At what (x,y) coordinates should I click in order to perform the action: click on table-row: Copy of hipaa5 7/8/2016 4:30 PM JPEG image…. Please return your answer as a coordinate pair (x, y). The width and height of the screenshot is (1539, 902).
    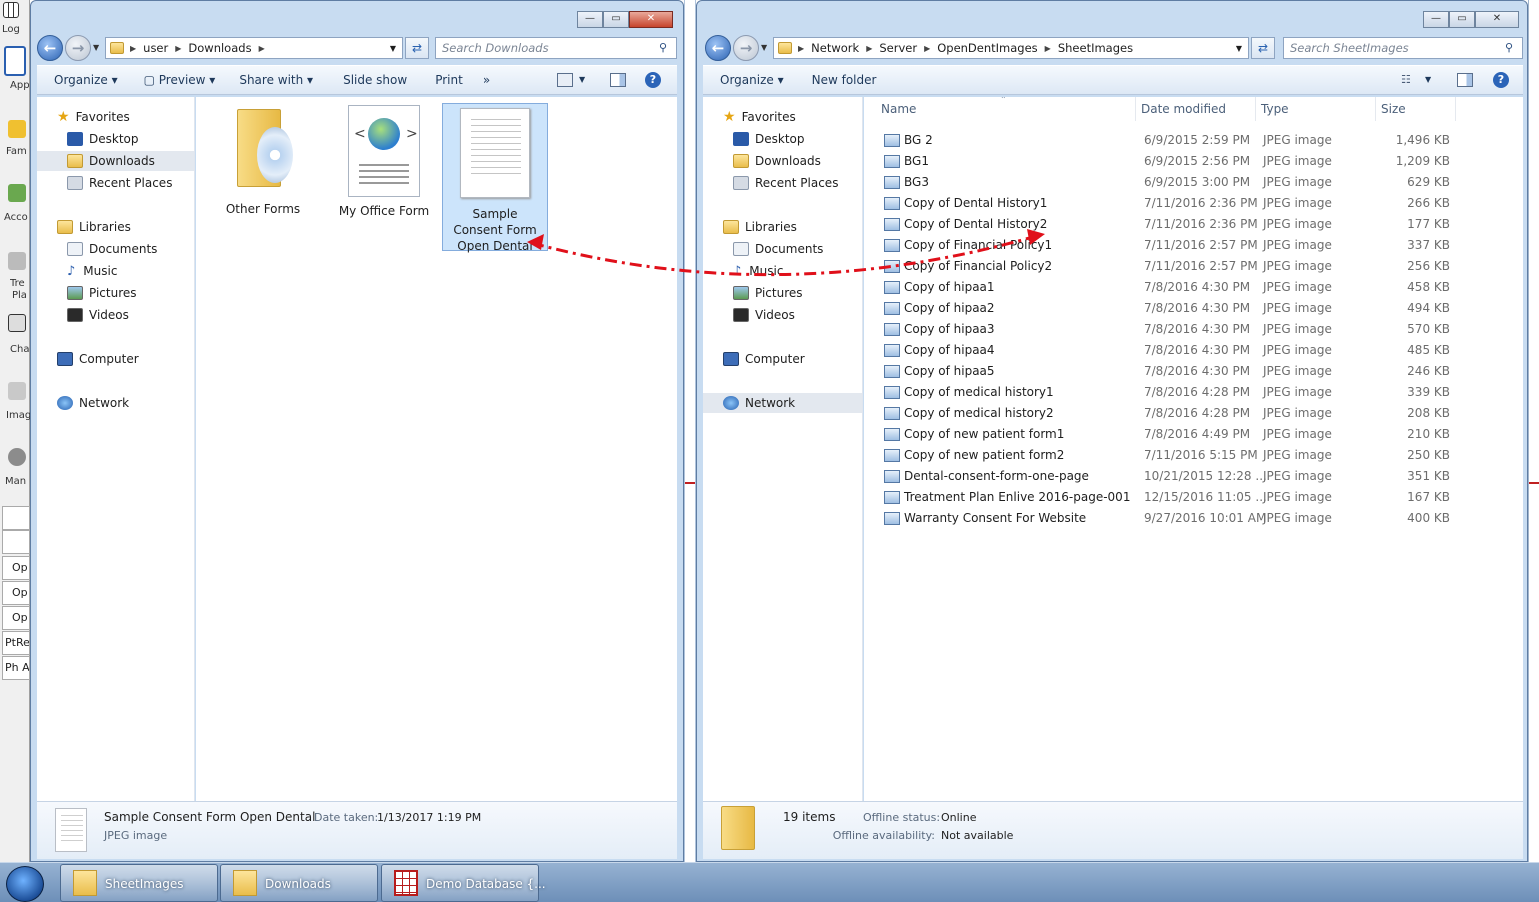
    Looking at the image, I should click on (1164, 371).